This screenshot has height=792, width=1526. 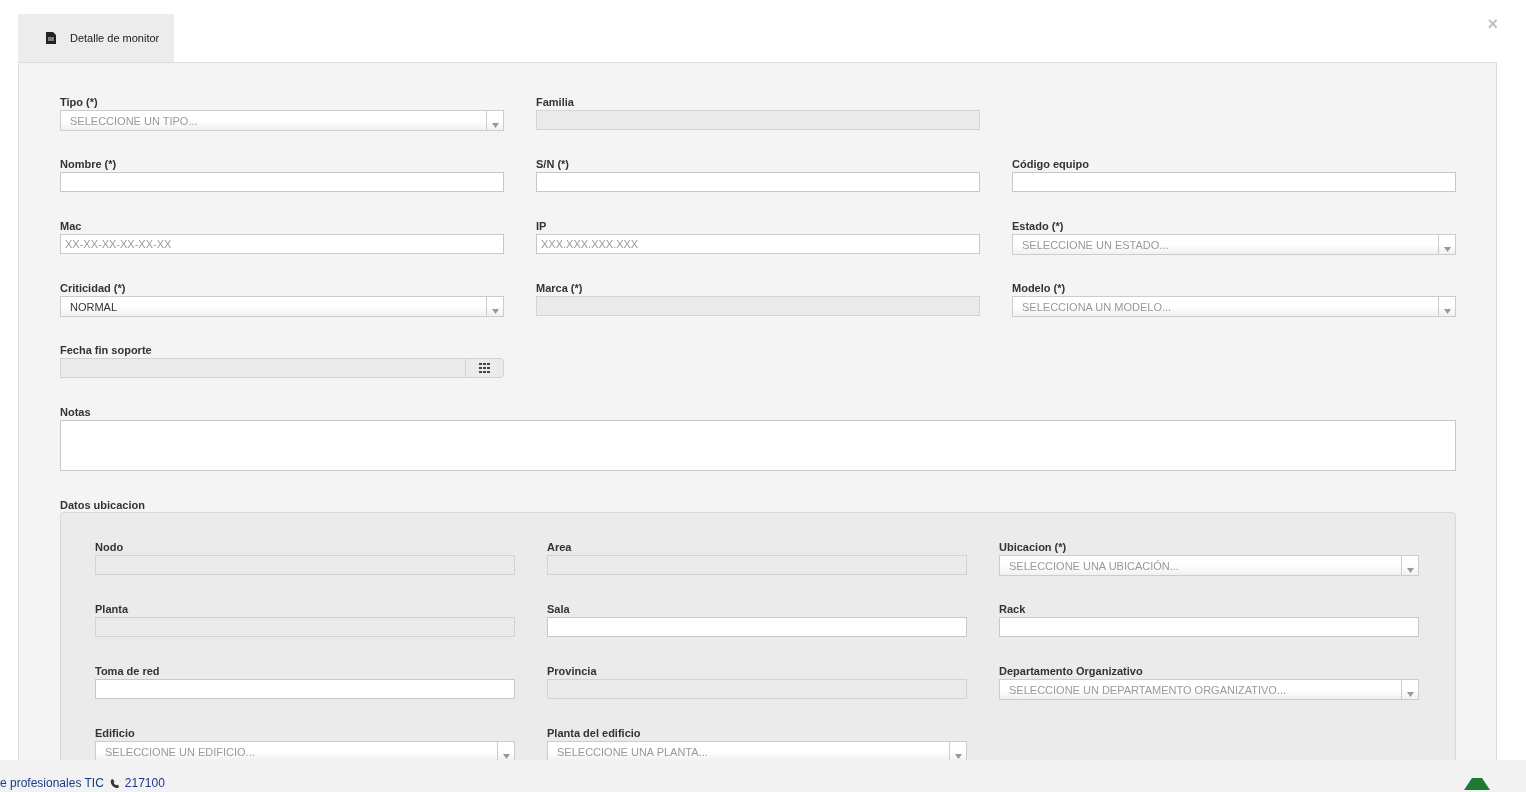 I want to click on field-label: Area, so click(x=560, y=547).